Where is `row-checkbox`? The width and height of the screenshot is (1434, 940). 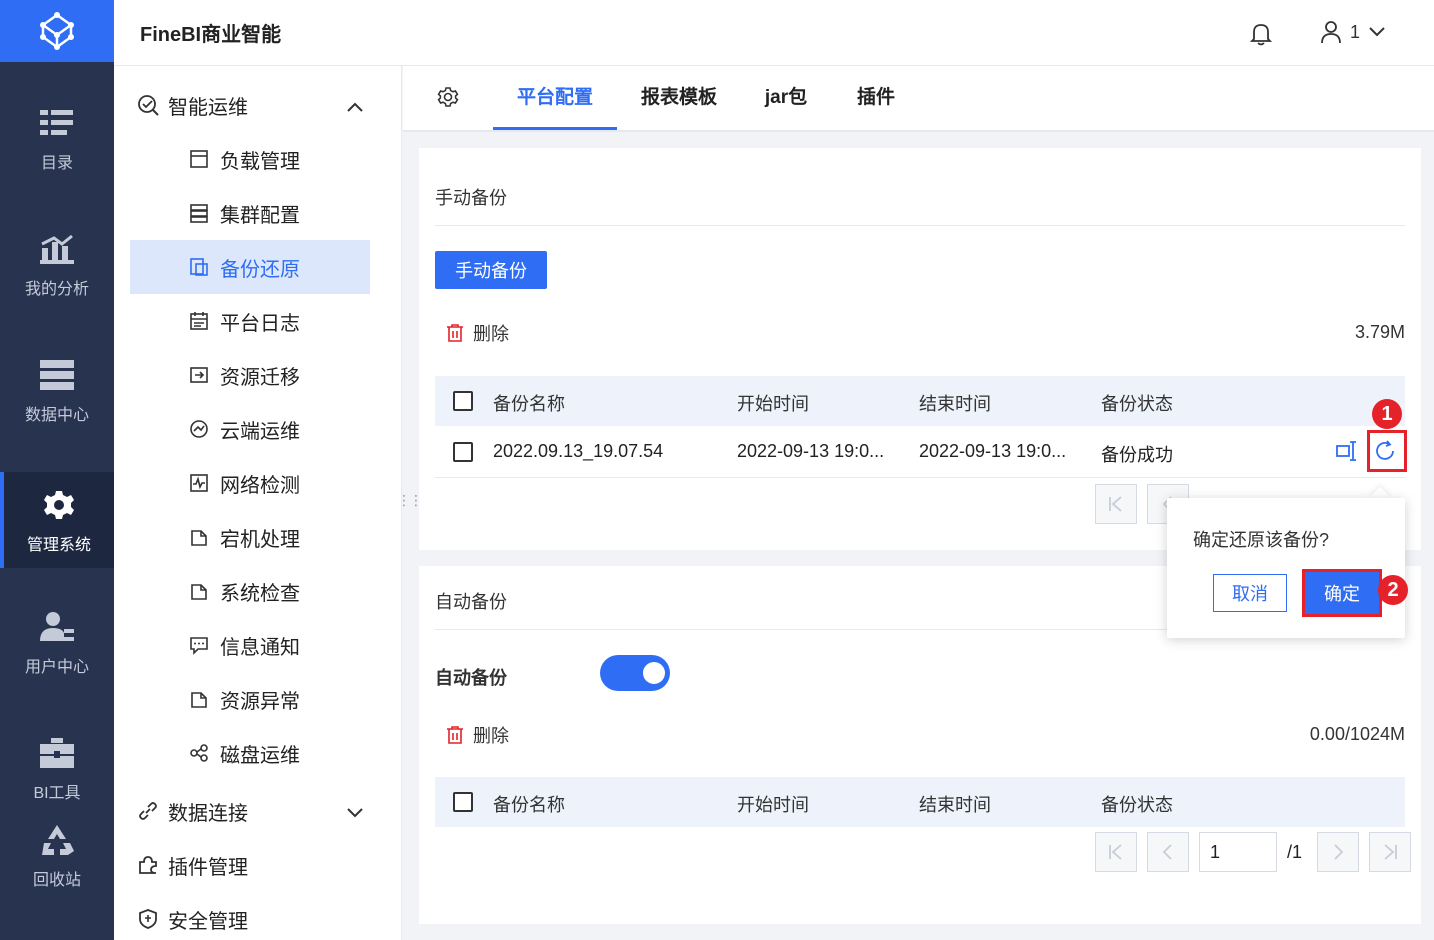 row-checkbox is located at coordinates (463, 452).